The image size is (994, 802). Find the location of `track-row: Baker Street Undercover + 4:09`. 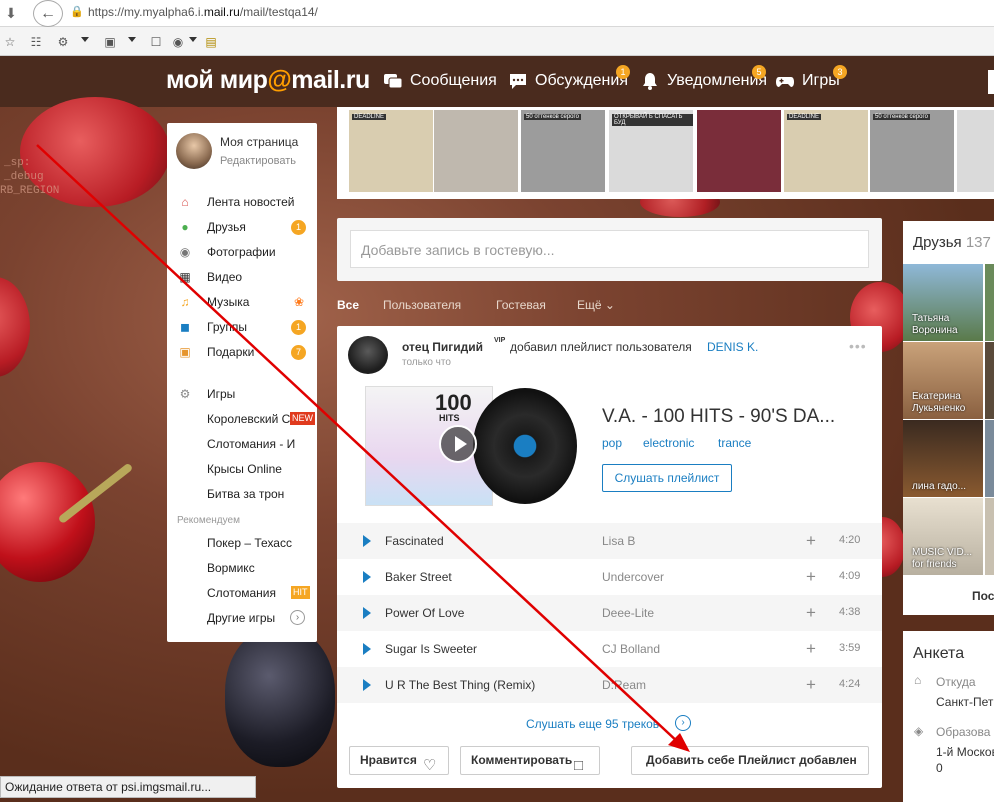

track-row: Baker Street Undercover + 4:09 is located at coordinates (609, 577).